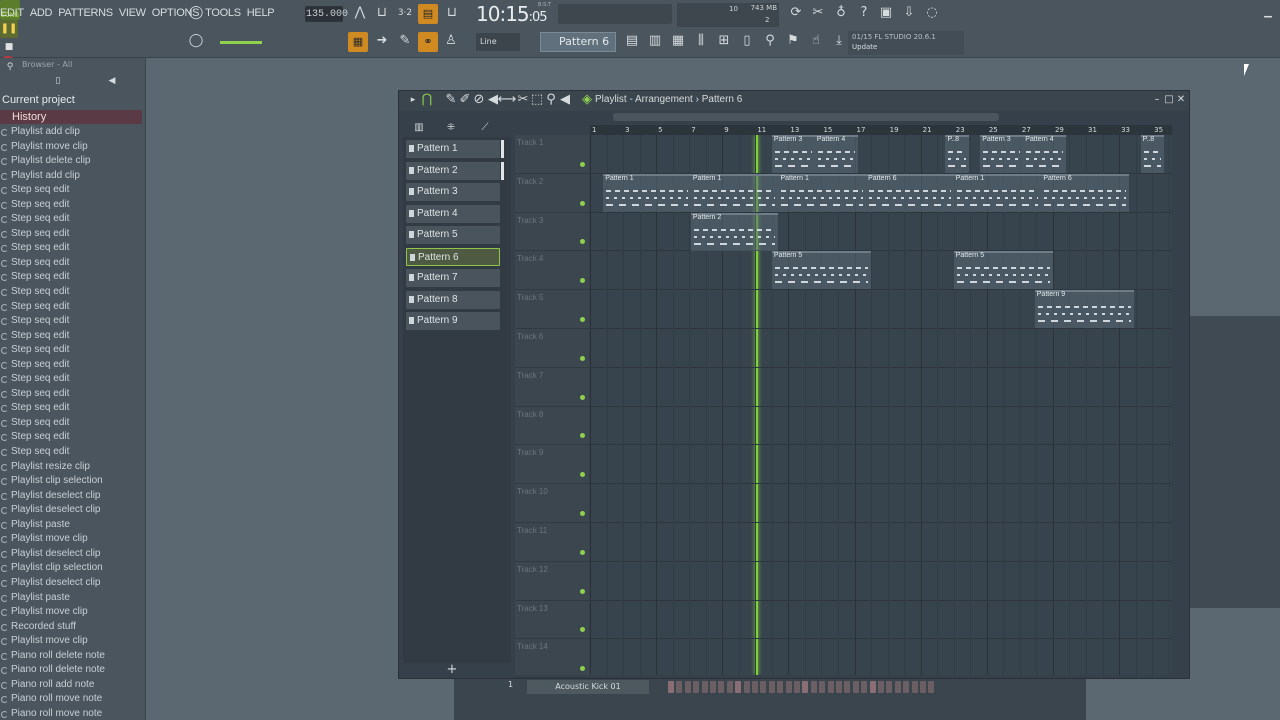 This screenshot has width=1280, height=720. Describe the element at coordinates (358, 42) in the screenshot. I see `channel-rack-toggle-button: ▦` at that location.